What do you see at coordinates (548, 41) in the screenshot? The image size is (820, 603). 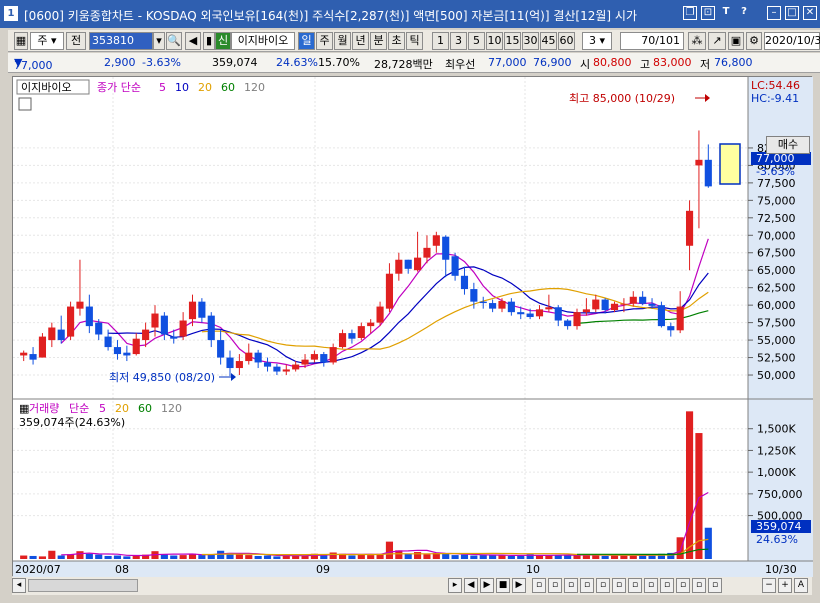 I see `period-45: 45` at bounding box center [548, 41].